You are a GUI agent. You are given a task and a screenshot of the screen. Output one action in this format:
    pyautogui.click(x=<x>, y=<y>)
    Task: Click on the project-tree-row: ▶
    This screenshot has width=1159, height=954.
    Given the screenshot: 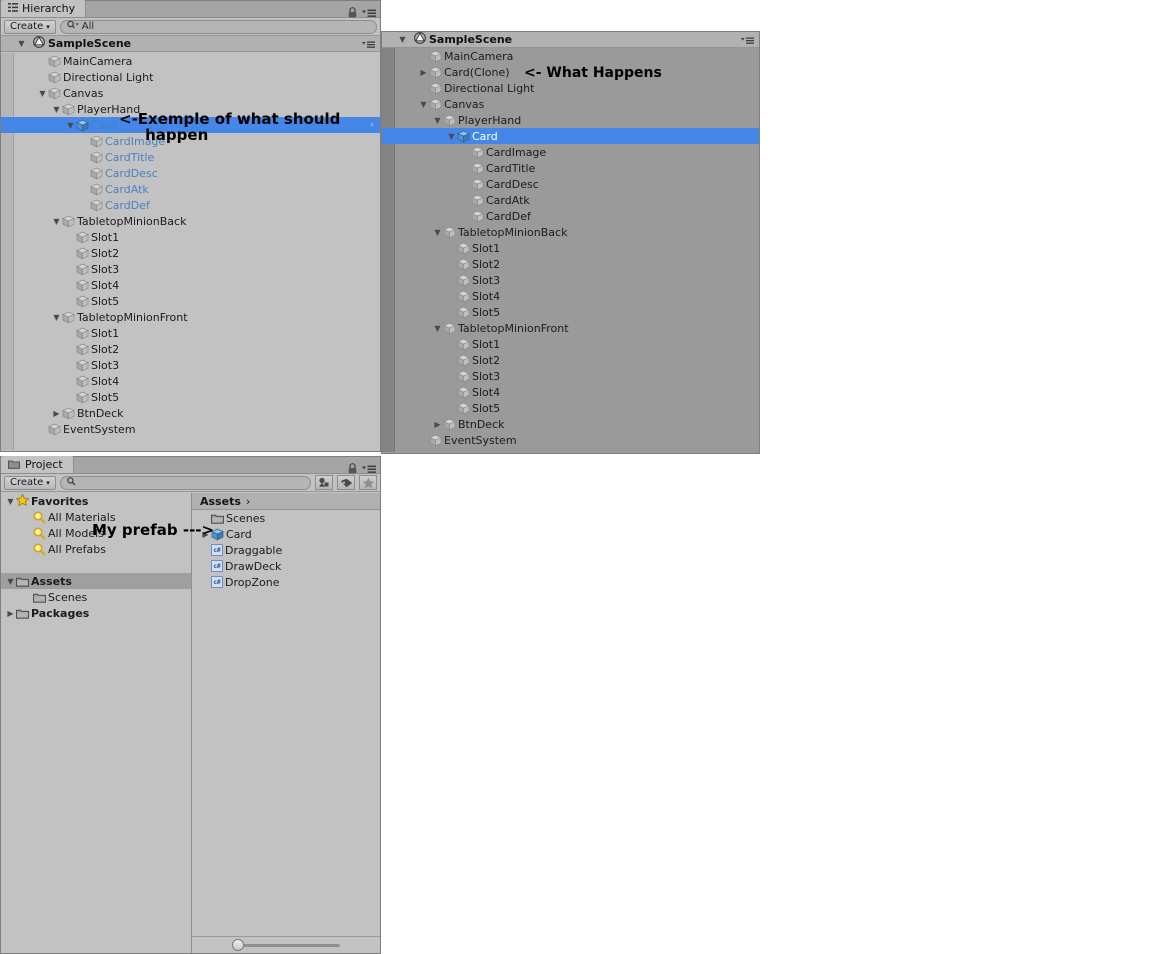 What is the action you would take?
    pyautogui.click(x=96, y=565)
    